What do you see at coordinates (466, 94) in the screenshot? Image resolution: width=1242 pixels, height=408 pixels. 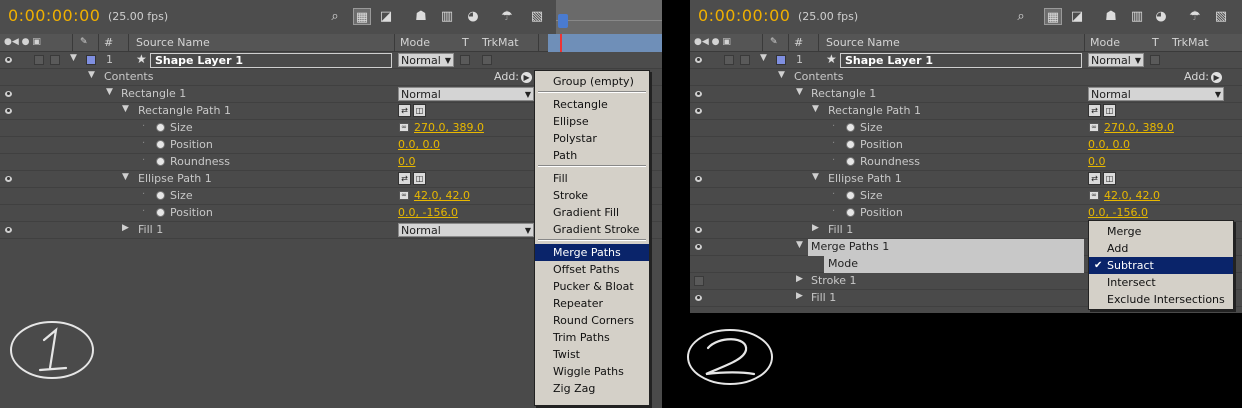 I see `rectangle-group-mode-dropdown: Normal ▼` at bounding box center [466, 94].